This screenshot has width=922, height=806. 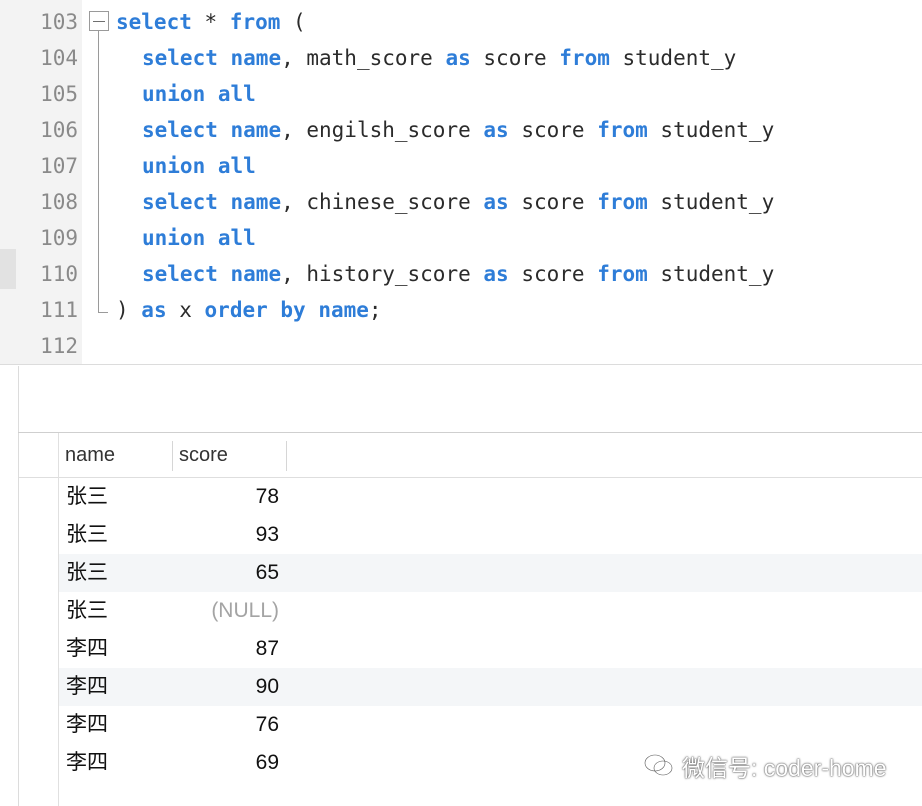 I want to click on cell-score: 87, so click(x=226, y=649).